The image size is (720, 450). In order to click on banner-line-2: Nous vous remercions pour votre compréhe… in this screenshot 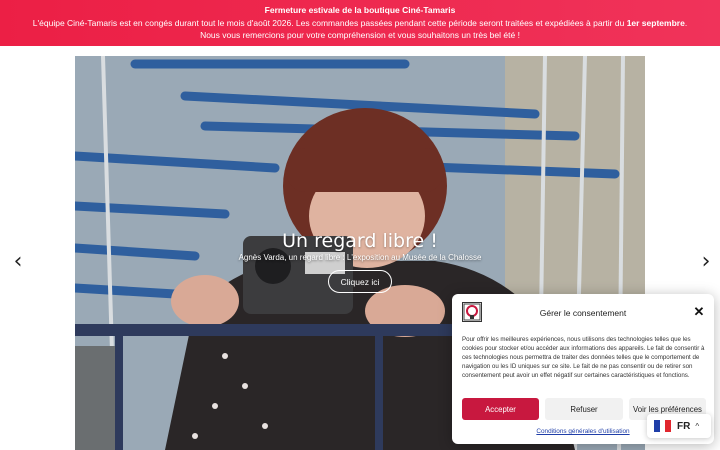, I will do `click(360, 35)`.